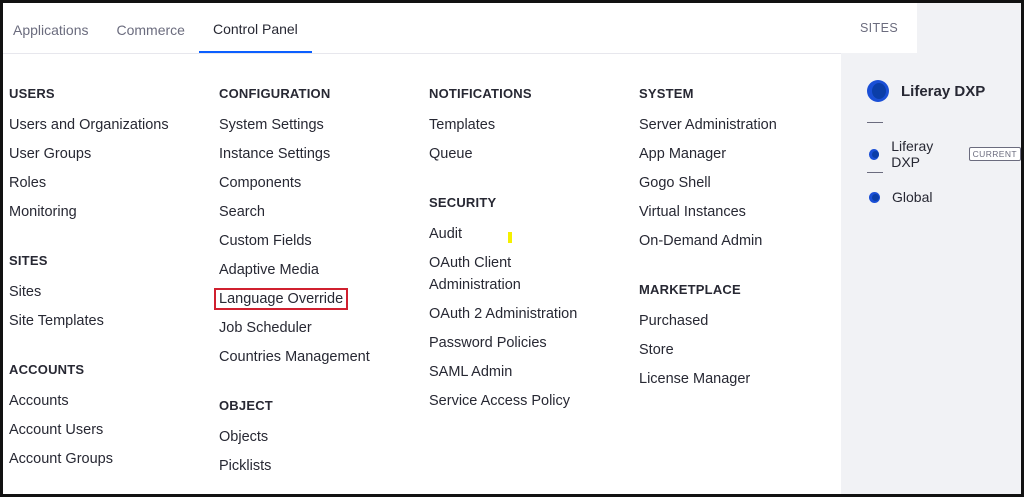 The width and height of the screenshot is (1024, 497). I want to click on menu-item-queue: Queue, so click(480, 154).